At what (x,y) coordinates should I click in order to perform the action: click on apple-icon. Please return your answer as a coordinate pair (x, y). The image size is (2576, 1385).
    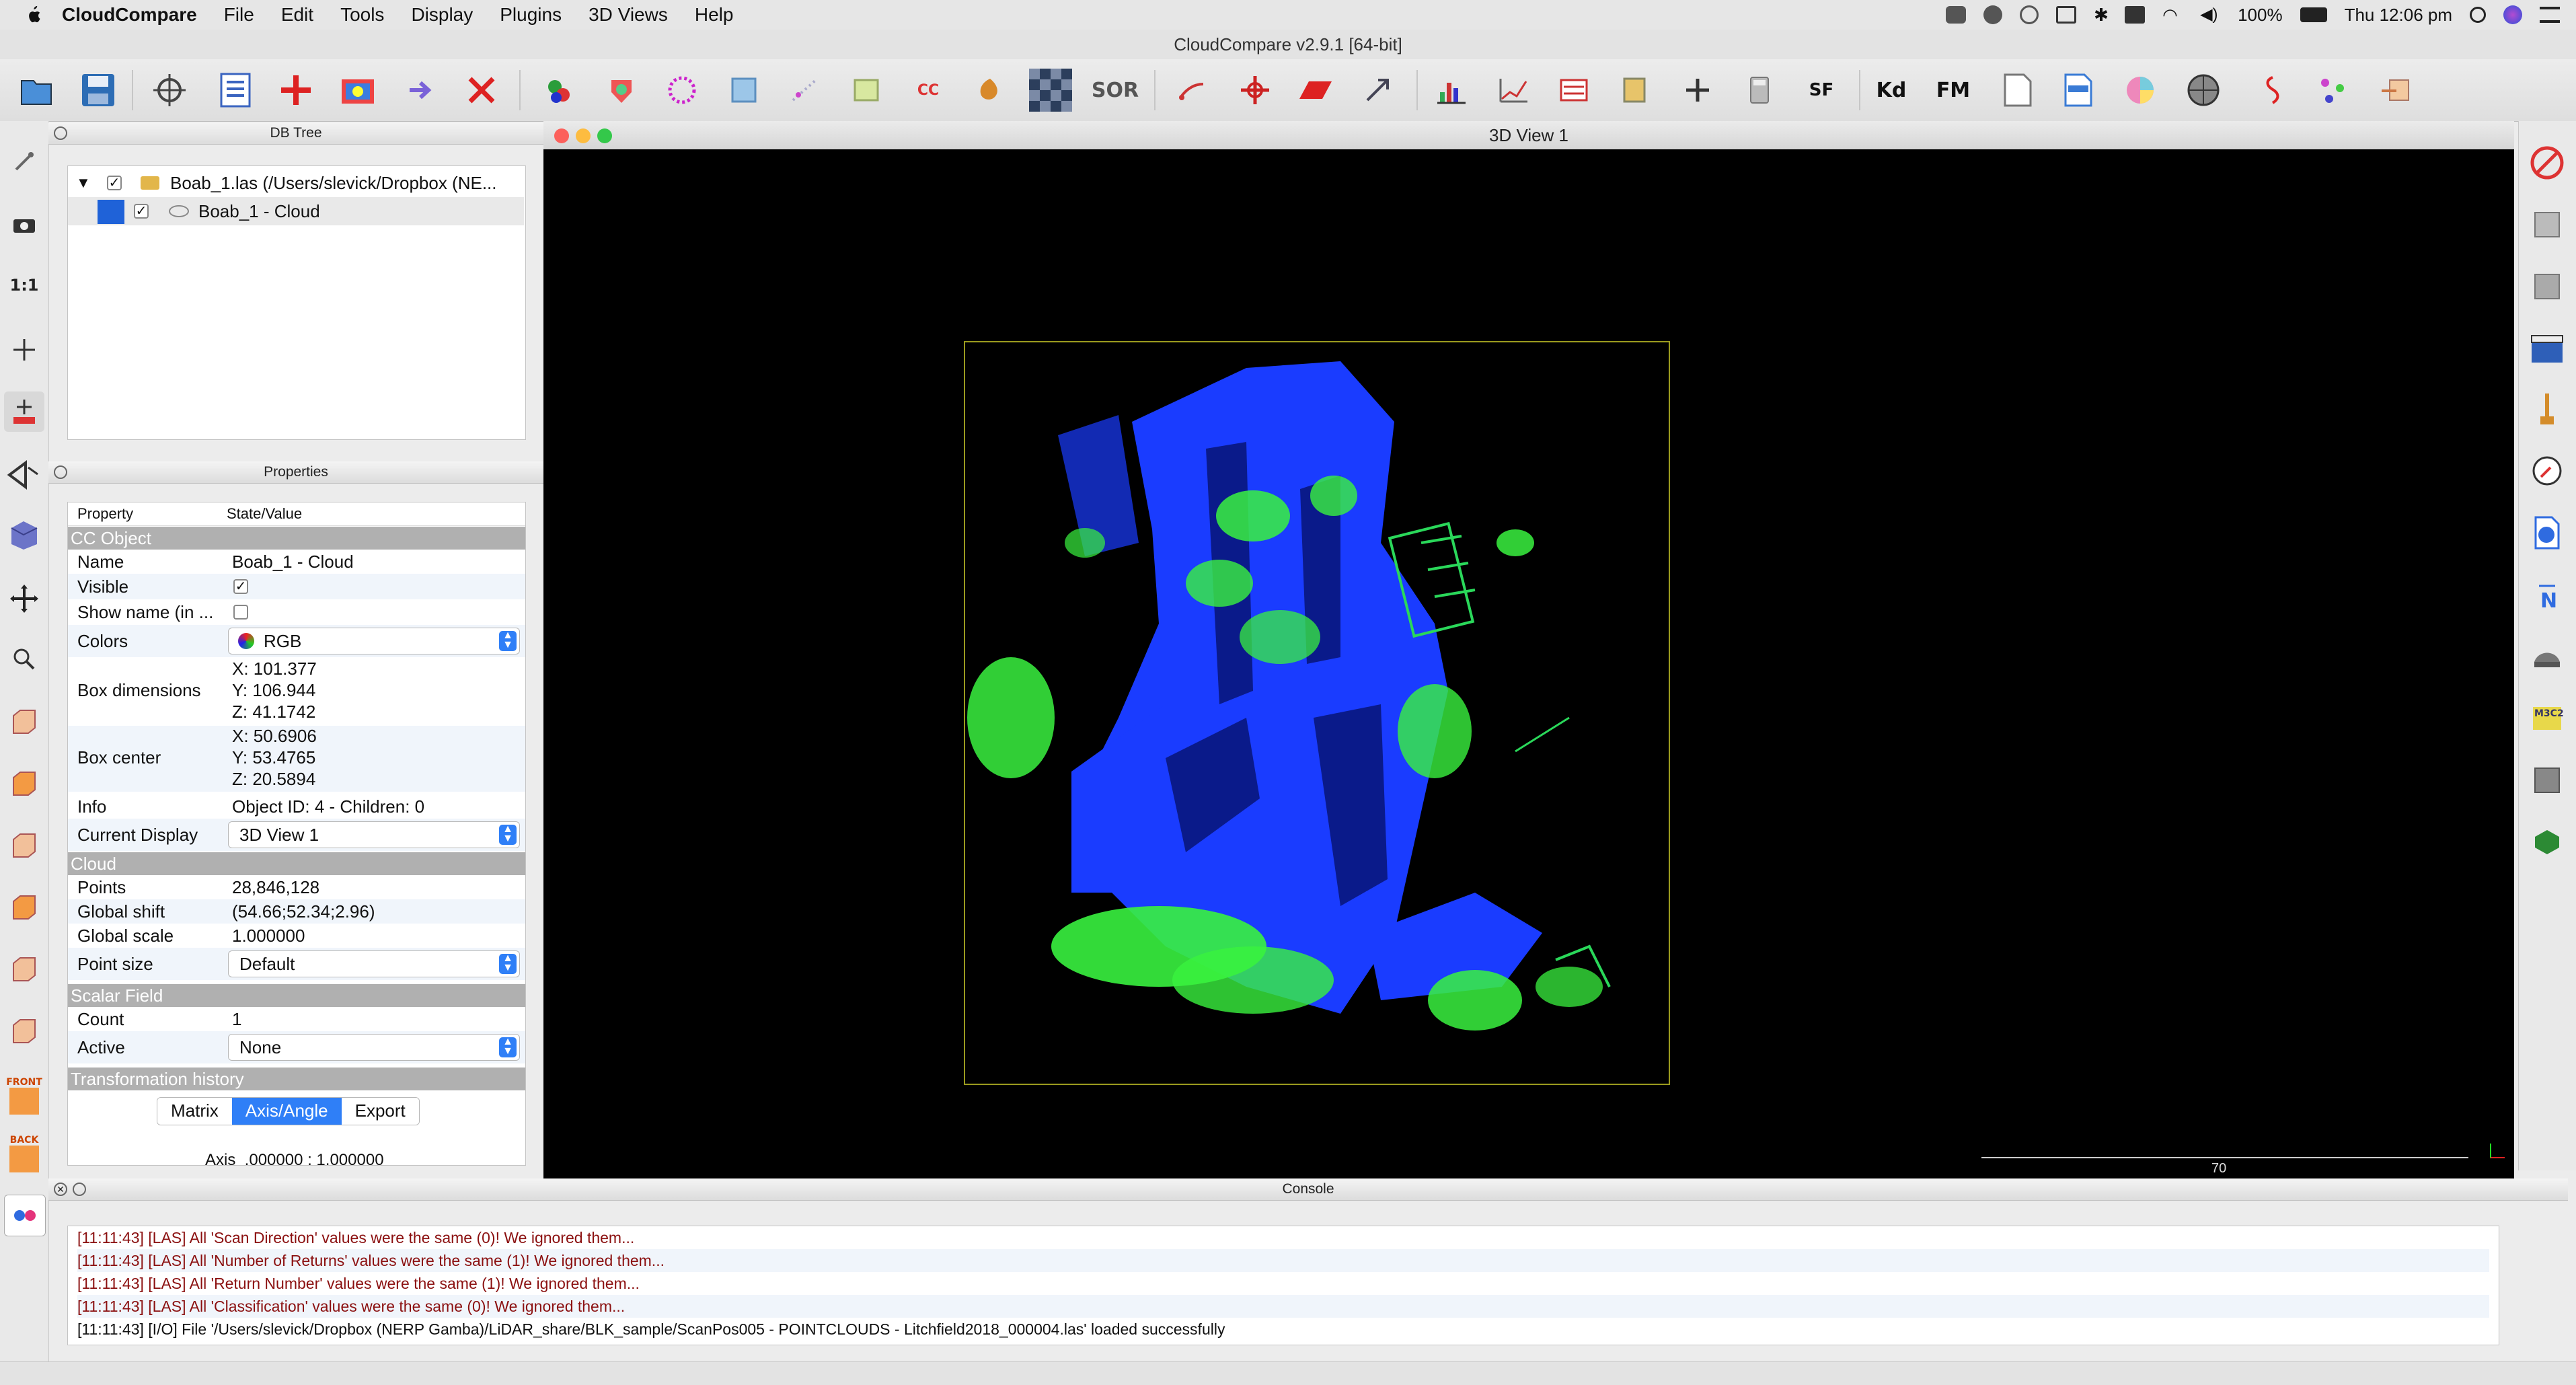
    Looking at the image, I should click on (33, 15).